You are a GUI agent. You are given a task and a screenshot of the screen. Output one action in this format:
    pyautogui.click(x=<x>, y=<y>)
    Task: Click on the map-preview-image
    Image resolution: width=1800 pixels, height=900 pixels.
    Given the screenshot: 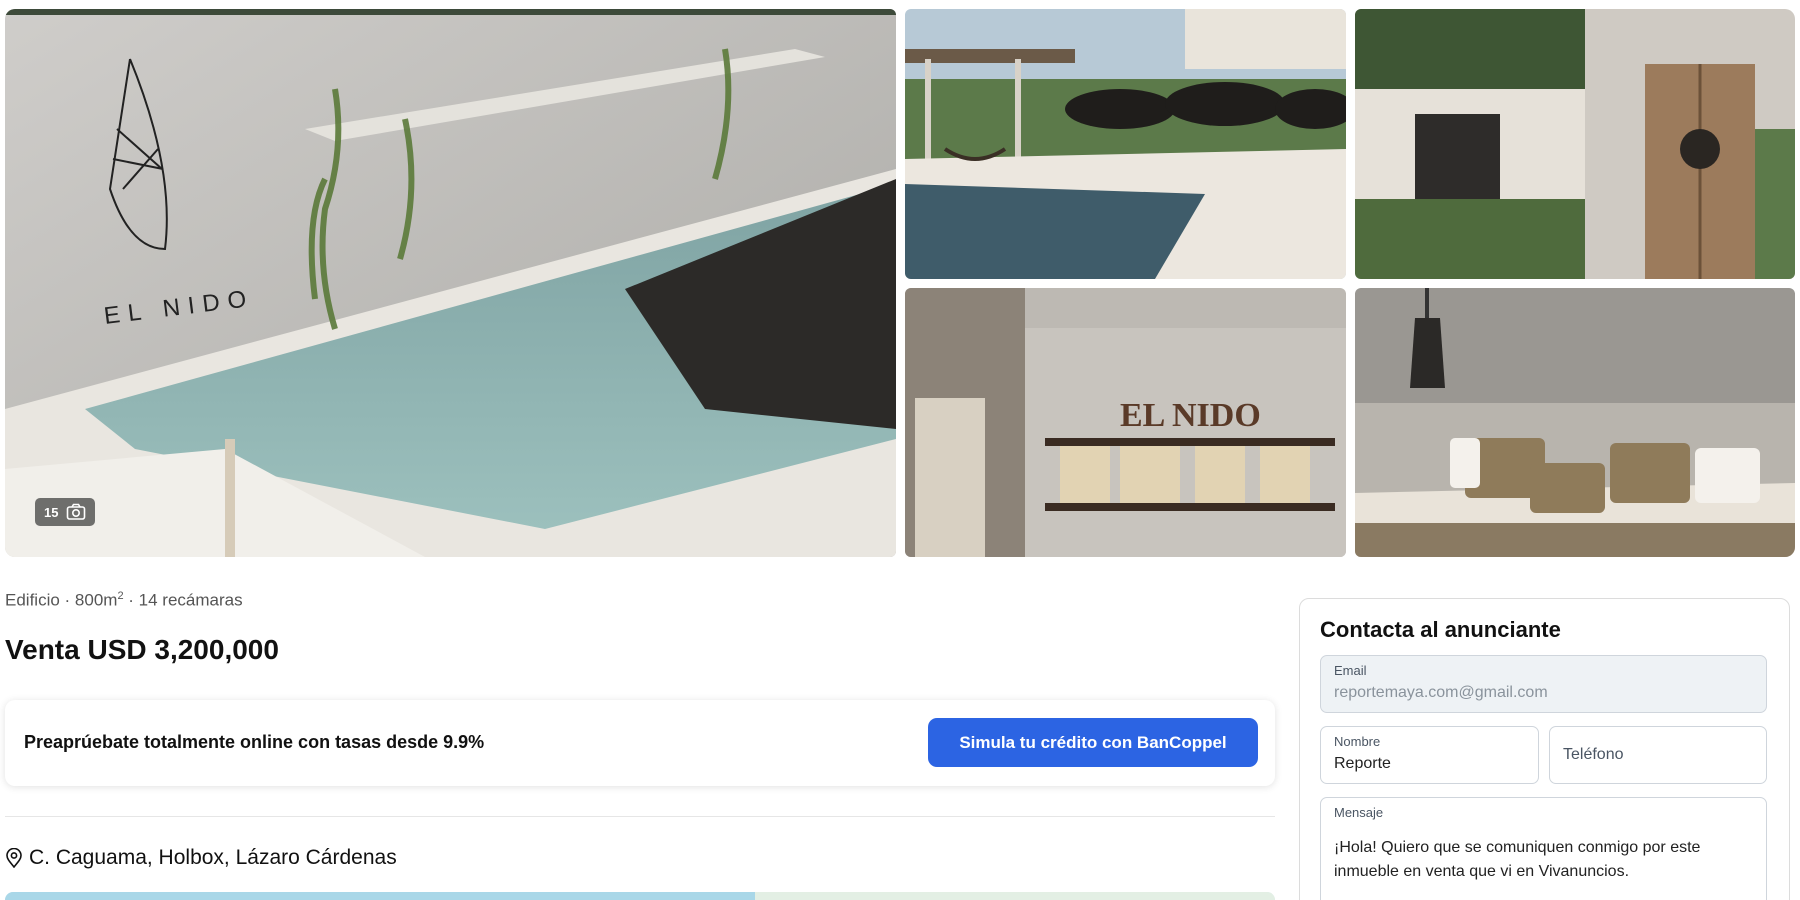 What is the action you would take?
    pyautogui.click(x=640, y=896)
    